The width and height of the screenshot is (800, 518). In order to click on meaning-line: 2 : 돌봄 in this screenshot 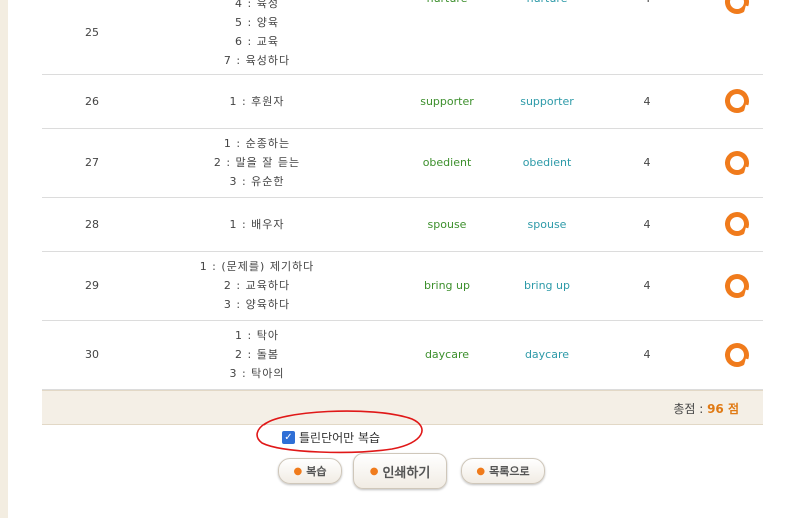, I will do `click(257, 354)`.